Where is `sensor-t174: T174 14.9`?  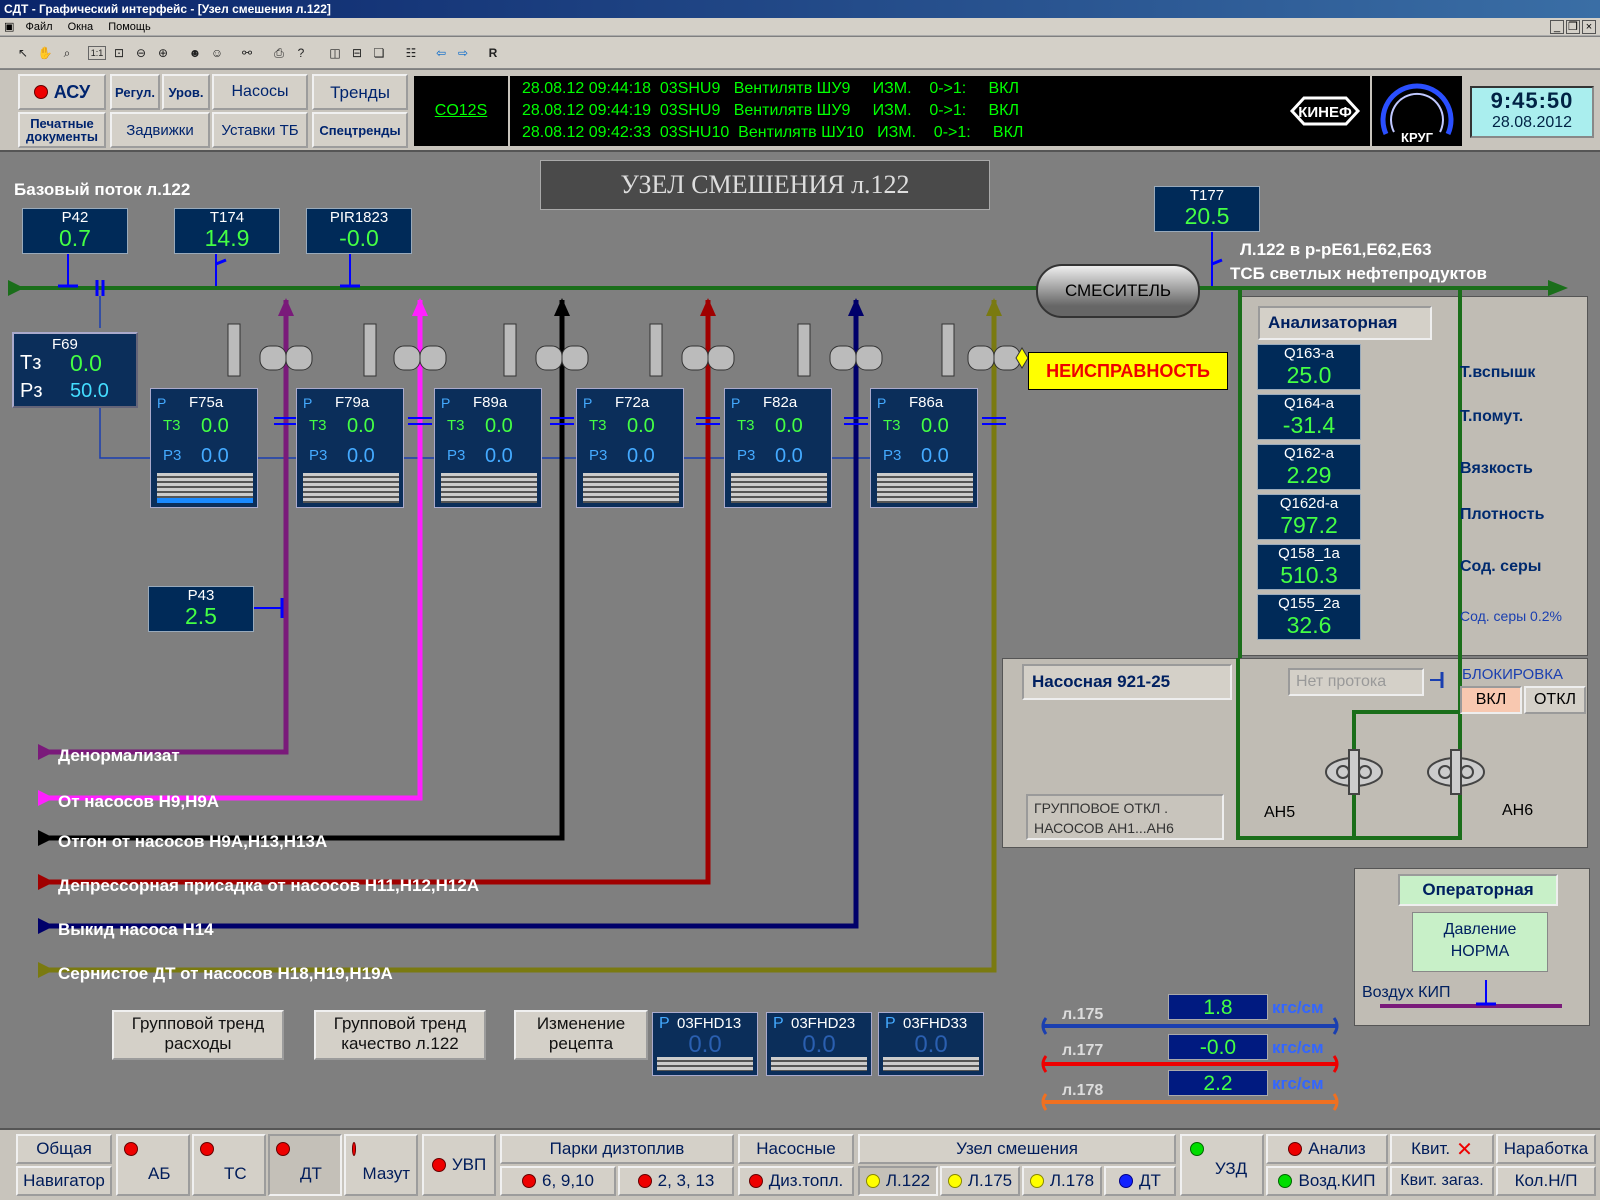
sensor-t174: T174 14.9 is located at coordinates (227, 231).